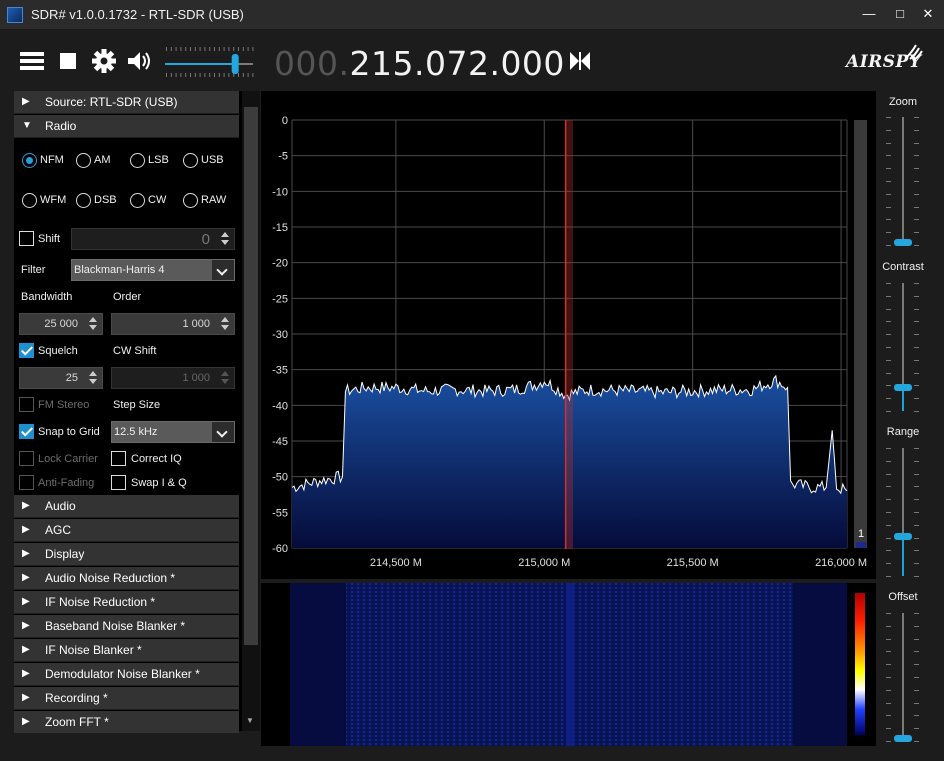 This screenshot has width=944, height=761. Describe the element at coordinates (72, 61) in the screenshot. I see `stop-button` at that location.